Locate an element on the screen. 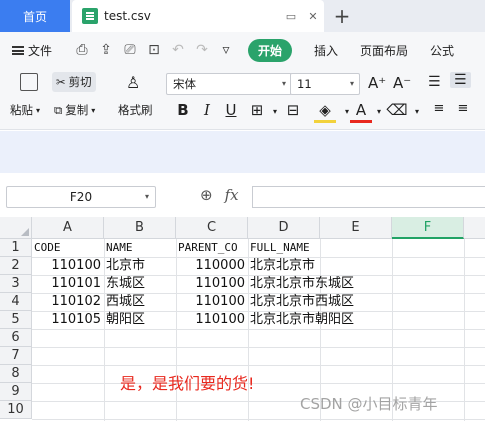  column-header-a: A is located at coordinates (68, 228).